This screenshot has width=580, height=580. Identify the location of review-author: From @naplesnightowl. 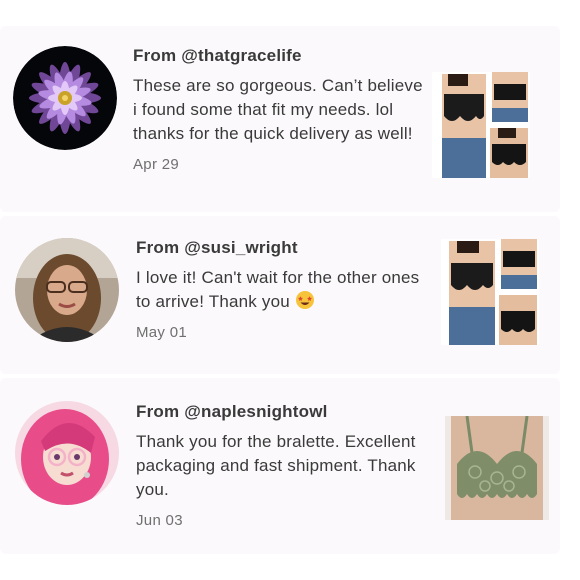
(281, 412).